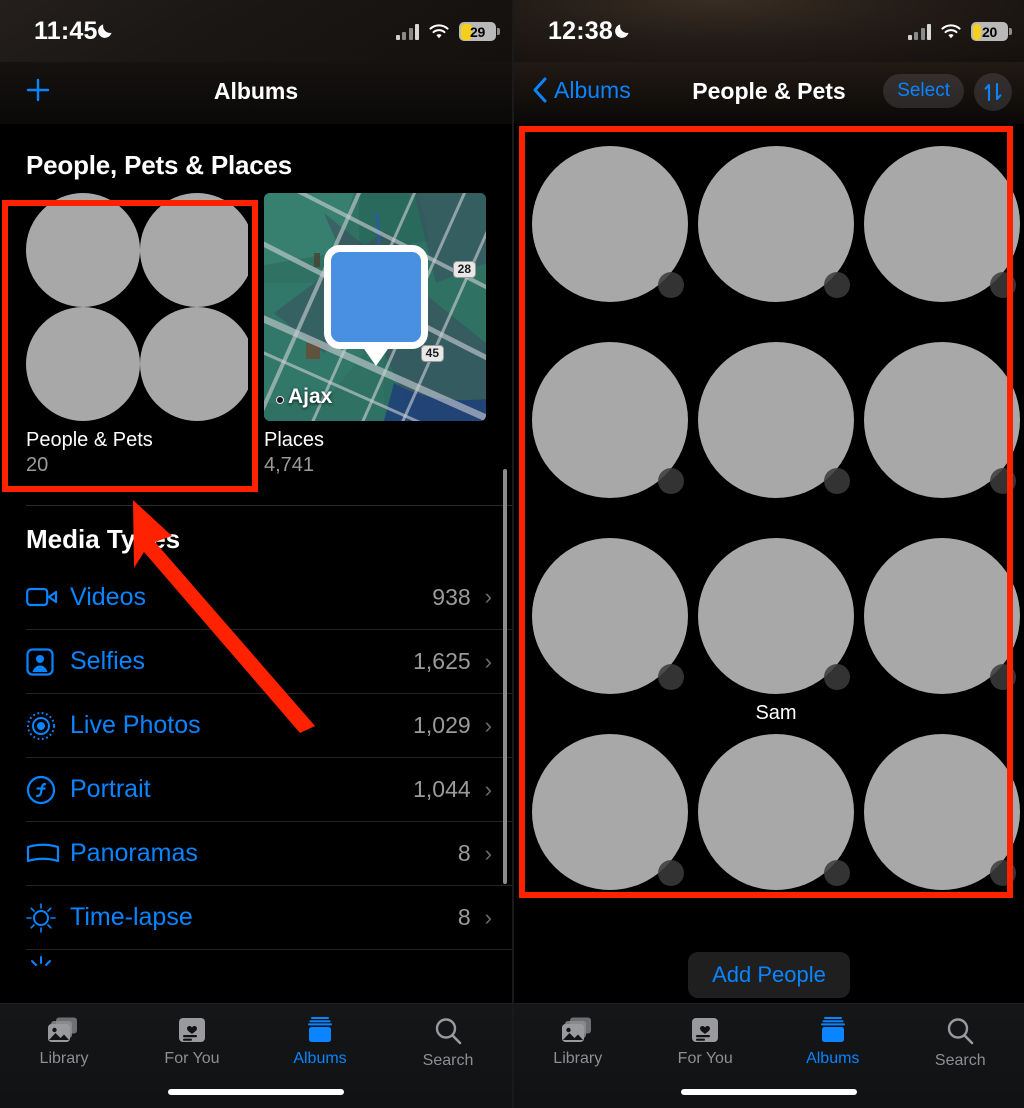 Image resolution: width=1024 pixels, height=1108 pixels. Describe the element at coordinates (256, 335) in the screenshot. I see `people-places-cards: People & Pets 20 28 45 Ajax Places 4,741` at that location.